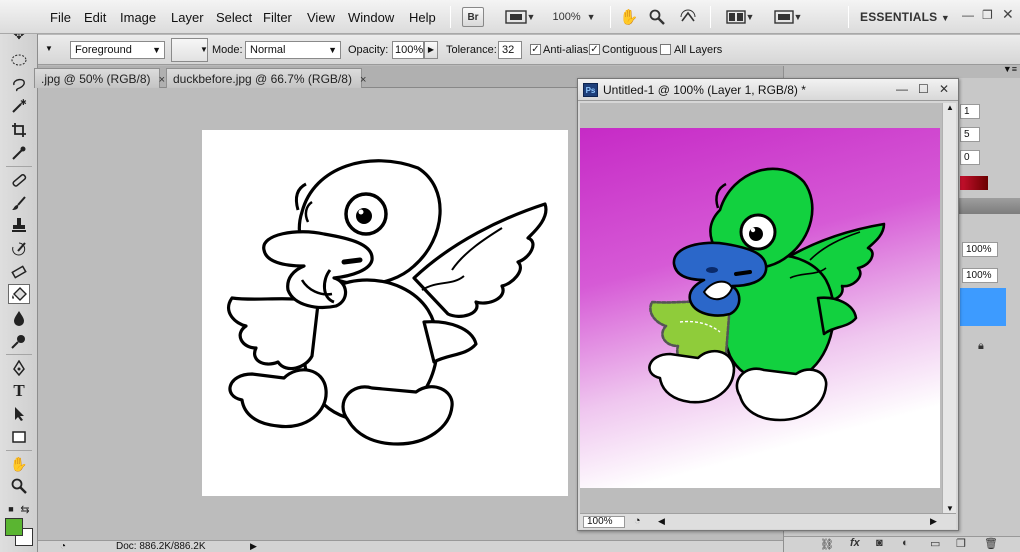 This screenshot has height=552, width=1020. Describe the element at coordinates (974, 183) in the screenshot. I see `color-ramp` at that location.